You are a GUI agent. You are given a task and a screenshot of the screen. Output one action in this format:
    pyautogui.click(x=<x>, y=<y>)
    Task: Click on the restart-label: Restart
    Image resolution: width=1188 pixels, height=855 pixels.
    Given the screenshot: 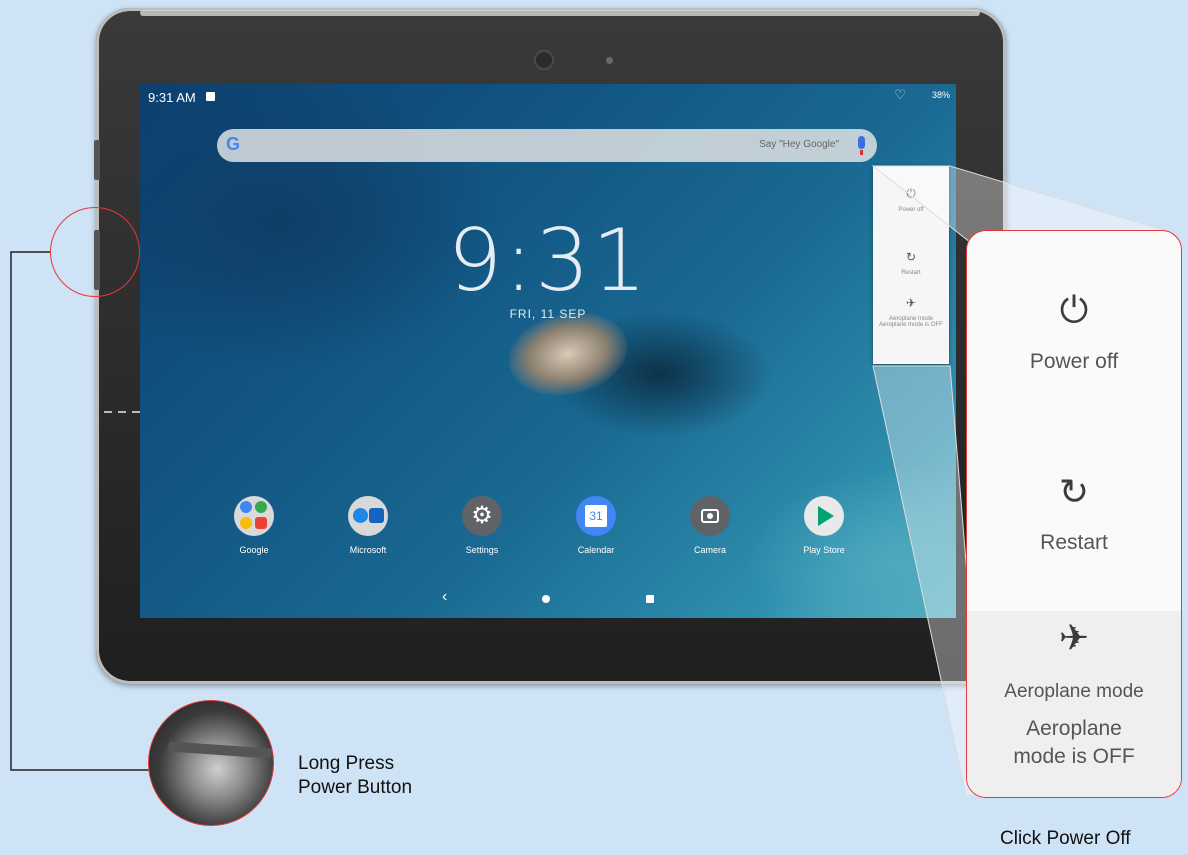 What is the action you would take?
    pyautogui.click(x=1074, y=542)
    